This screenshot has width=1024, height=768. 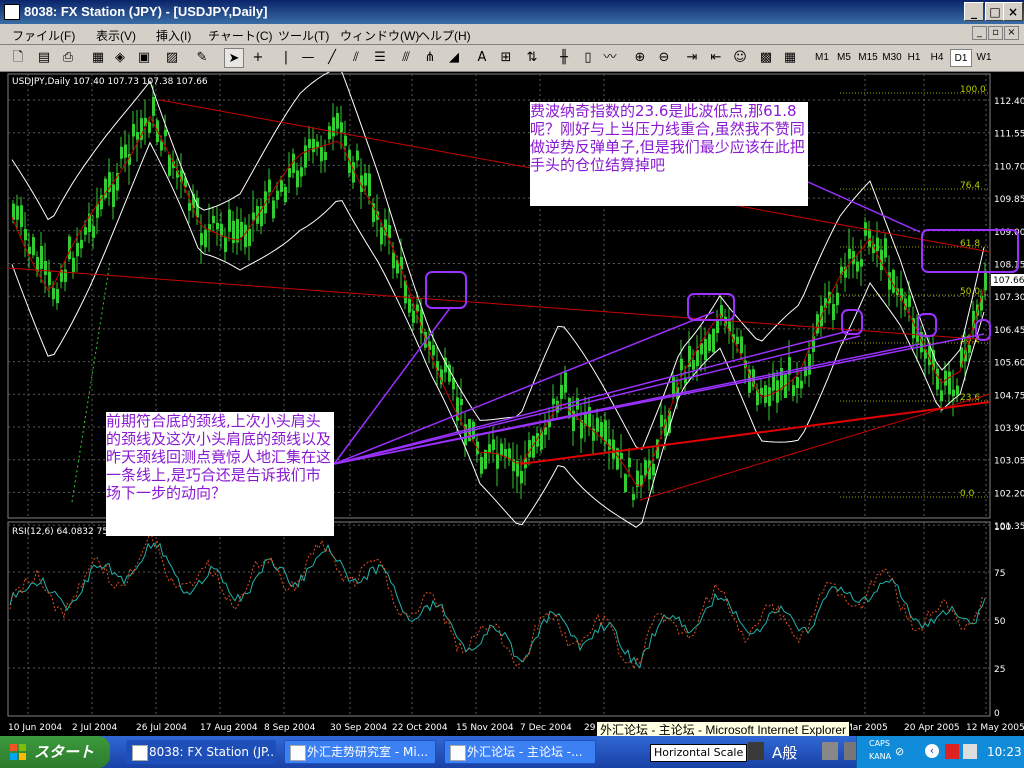 I want to click on date-tick-label: 17 Aug 2004, so click(x=229, y=728).